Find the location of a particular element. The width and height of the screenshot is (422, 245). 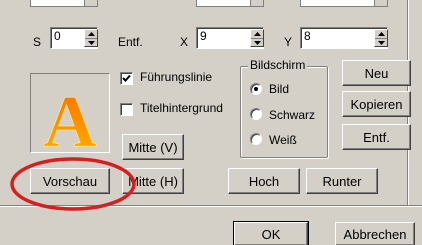

hoch-button: Hoch is located at coordinates (264, 181).